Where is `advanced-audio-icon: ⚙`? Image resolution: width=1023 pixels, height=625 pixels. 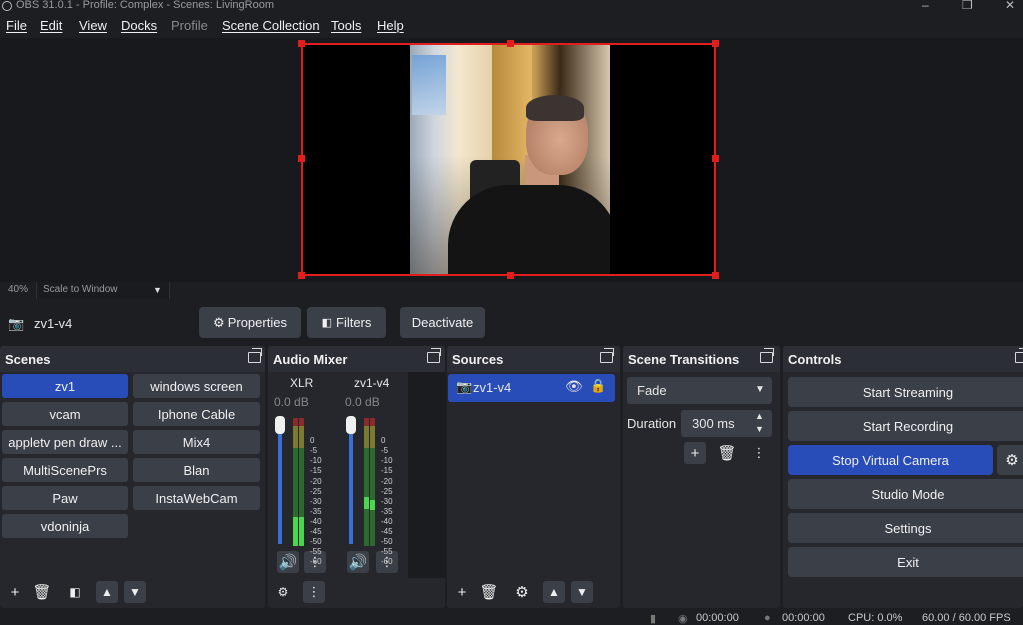 advanced-audio-icon: ⚙ is located at coordinates (283, 592).